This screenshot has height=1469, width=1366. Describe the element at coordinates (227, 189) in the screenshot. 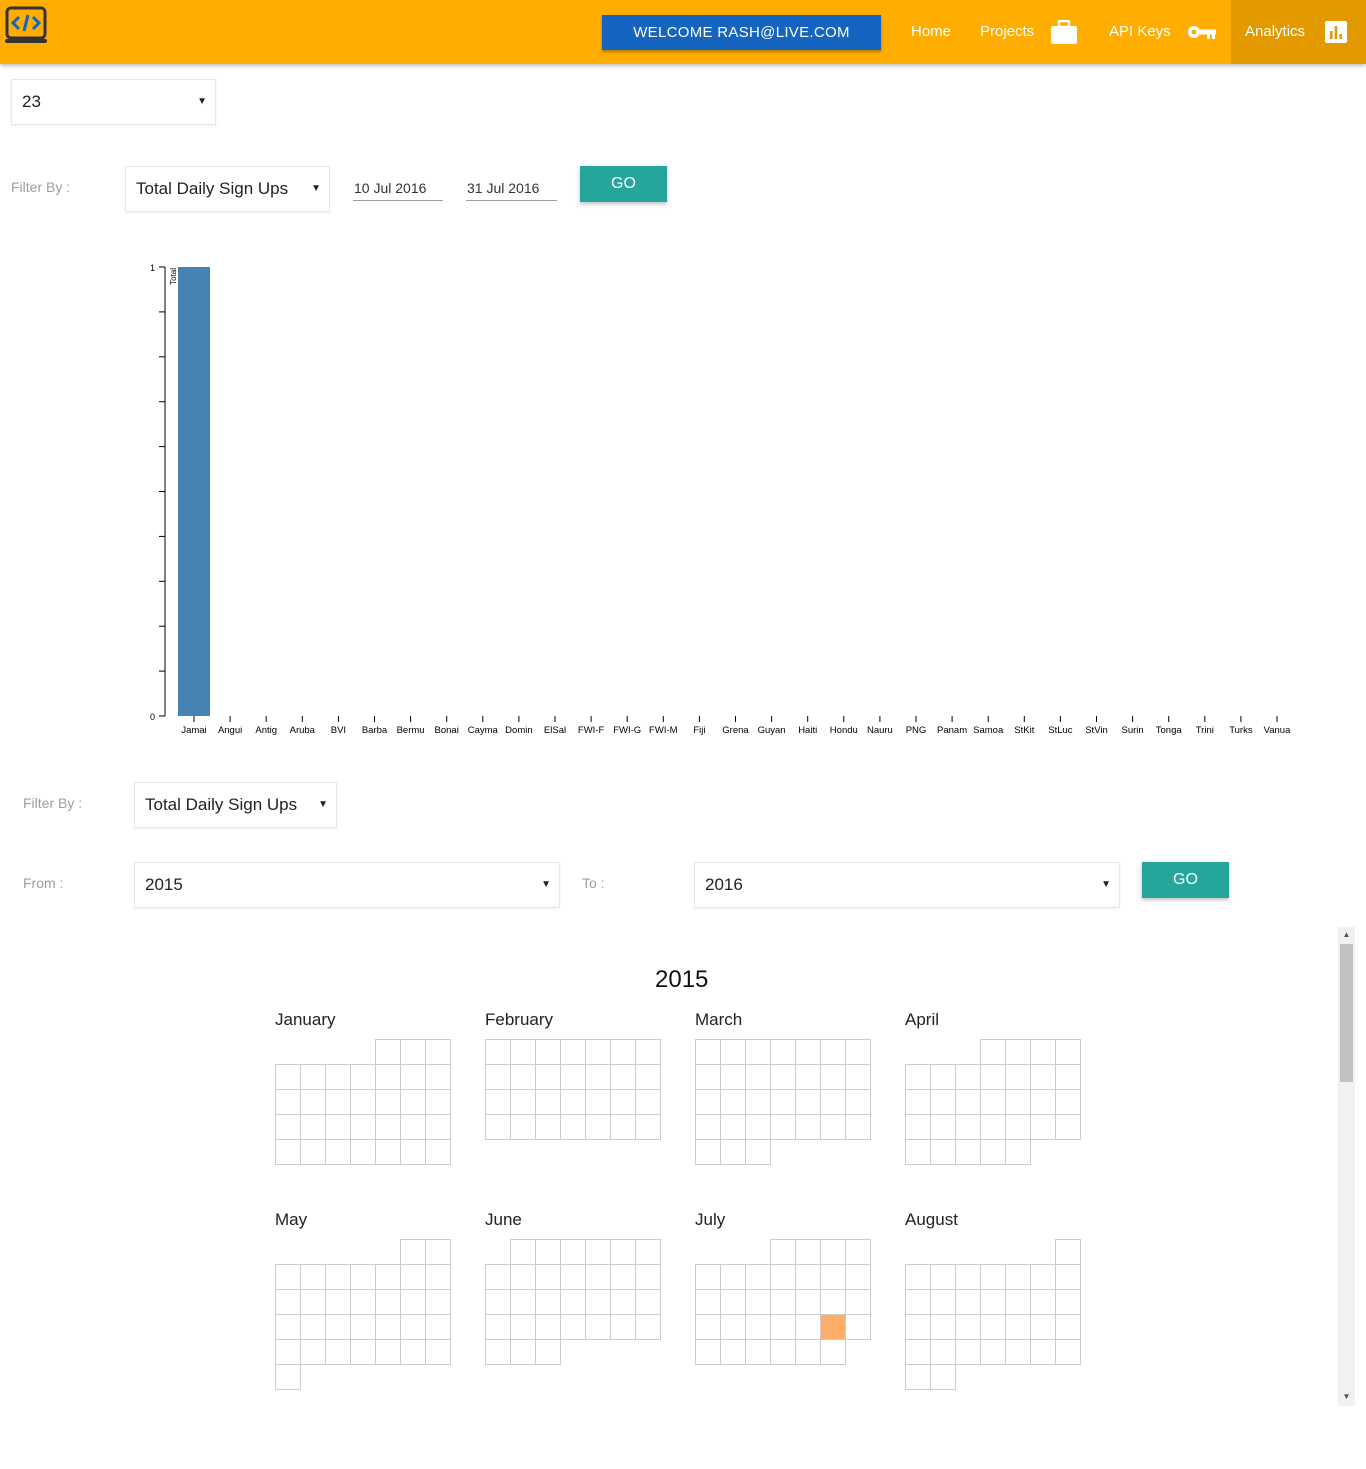

I see `filter-metric-select: Total Daily Sign Ups ▼` at that location.